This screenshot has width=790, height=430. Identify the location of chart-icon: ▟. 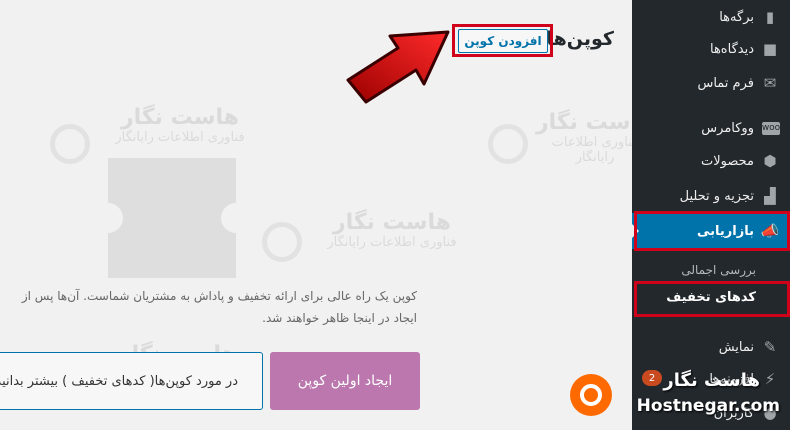
(770, 196).